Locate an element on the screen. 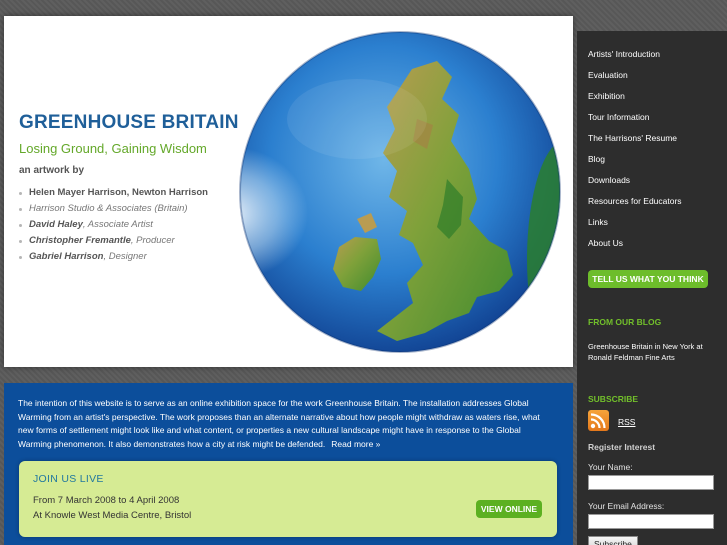 This screenshot has height=545, width=727. site-title: GREENHOUSE BRITAIN is located at coordinates (129, 122).